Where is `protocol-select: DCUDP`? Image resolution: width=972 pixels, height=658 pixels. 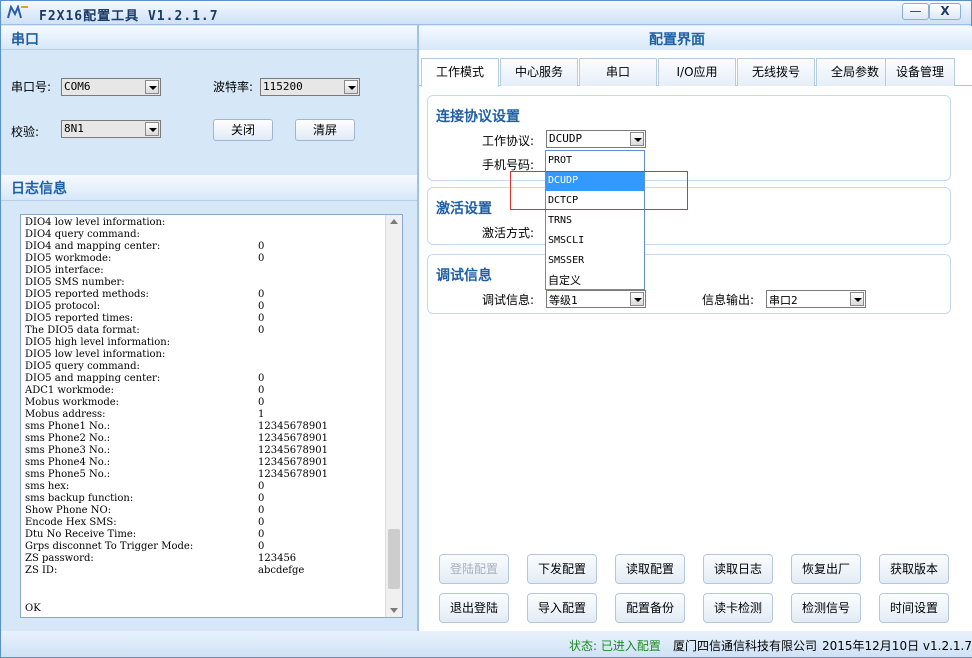 protocol-select: DCUDP is located at coordinates (596, 139).